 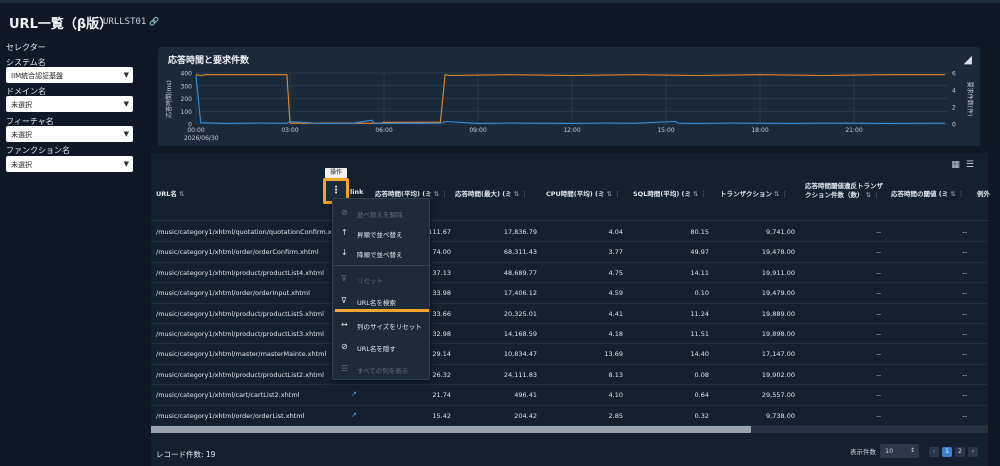 I want to click on y2-tick-label: 4, so click(x=954, y=91).